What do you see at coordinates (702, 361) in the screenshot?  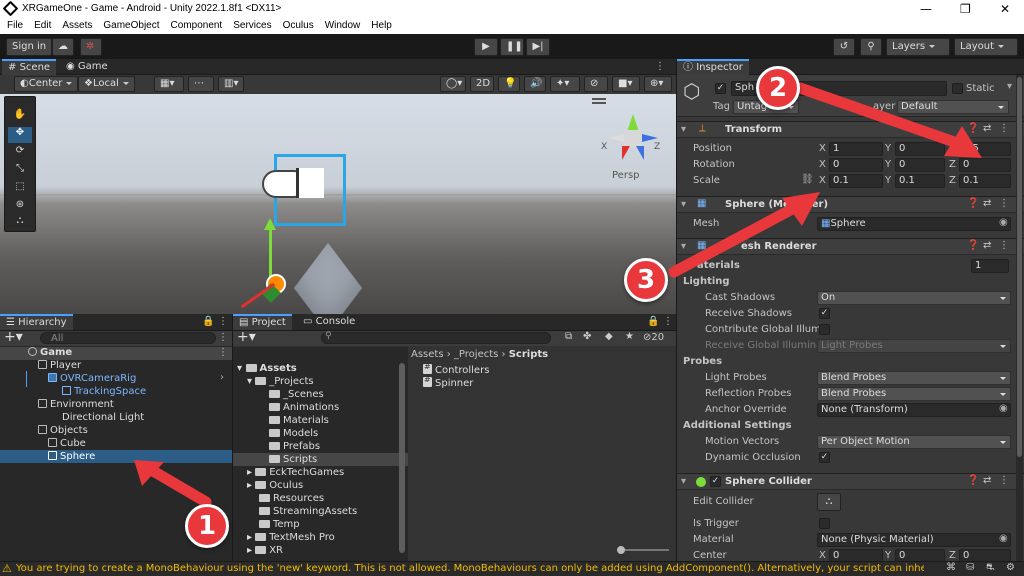 I see `probes-section: Probes` at bounding box center [702, 361].